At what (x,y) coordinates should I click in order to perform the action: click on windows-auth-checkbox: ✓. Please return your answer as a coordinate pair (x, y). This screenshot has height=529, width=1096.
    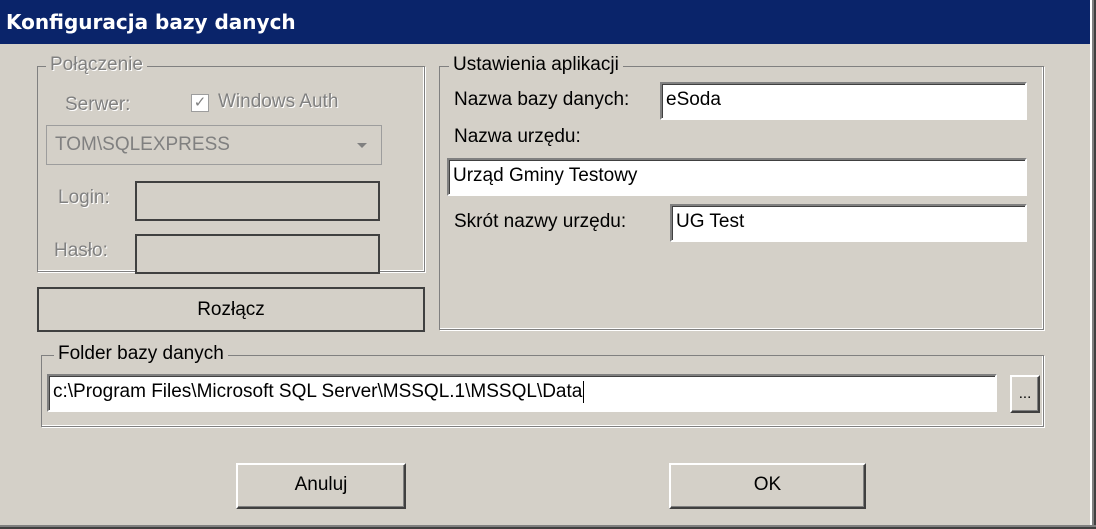
    Looking at the image, I should click on (200, 103).